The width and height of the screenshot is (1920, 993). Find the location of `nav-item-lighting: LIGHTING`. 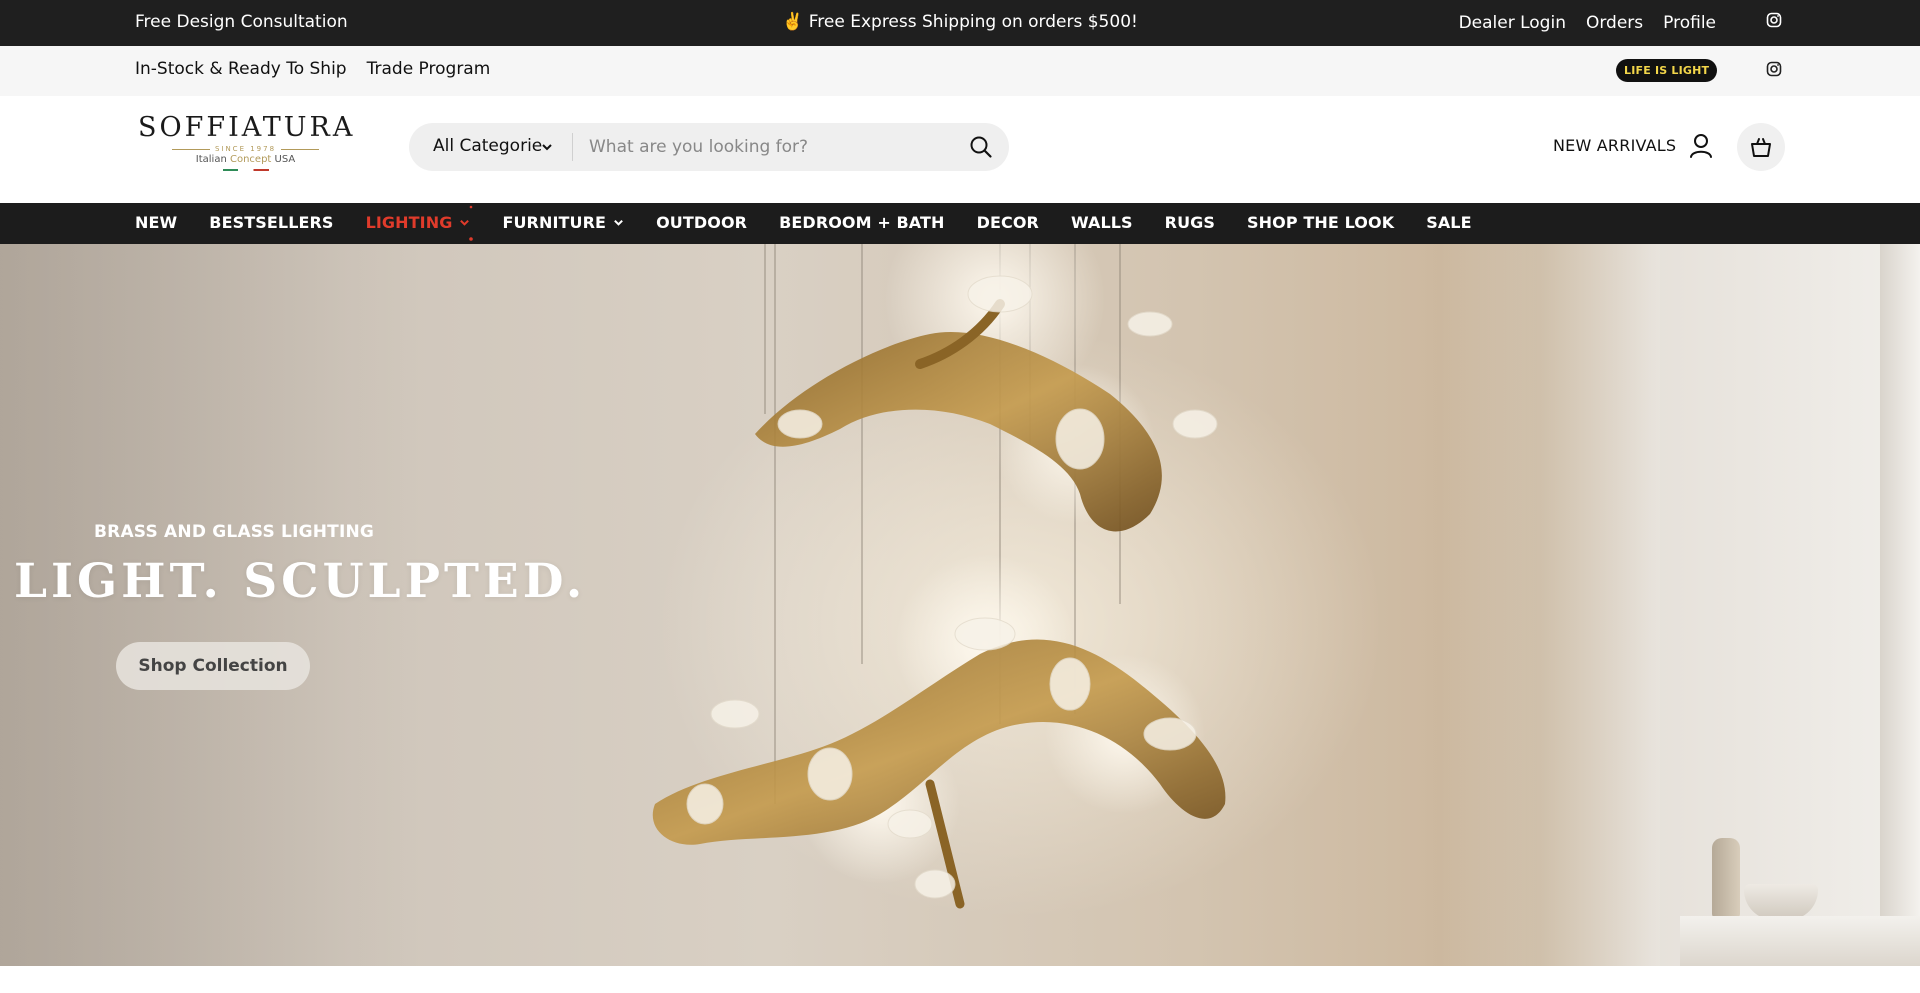

nav-item-lighting: LIGHTING is located at coordinates (419, 223).